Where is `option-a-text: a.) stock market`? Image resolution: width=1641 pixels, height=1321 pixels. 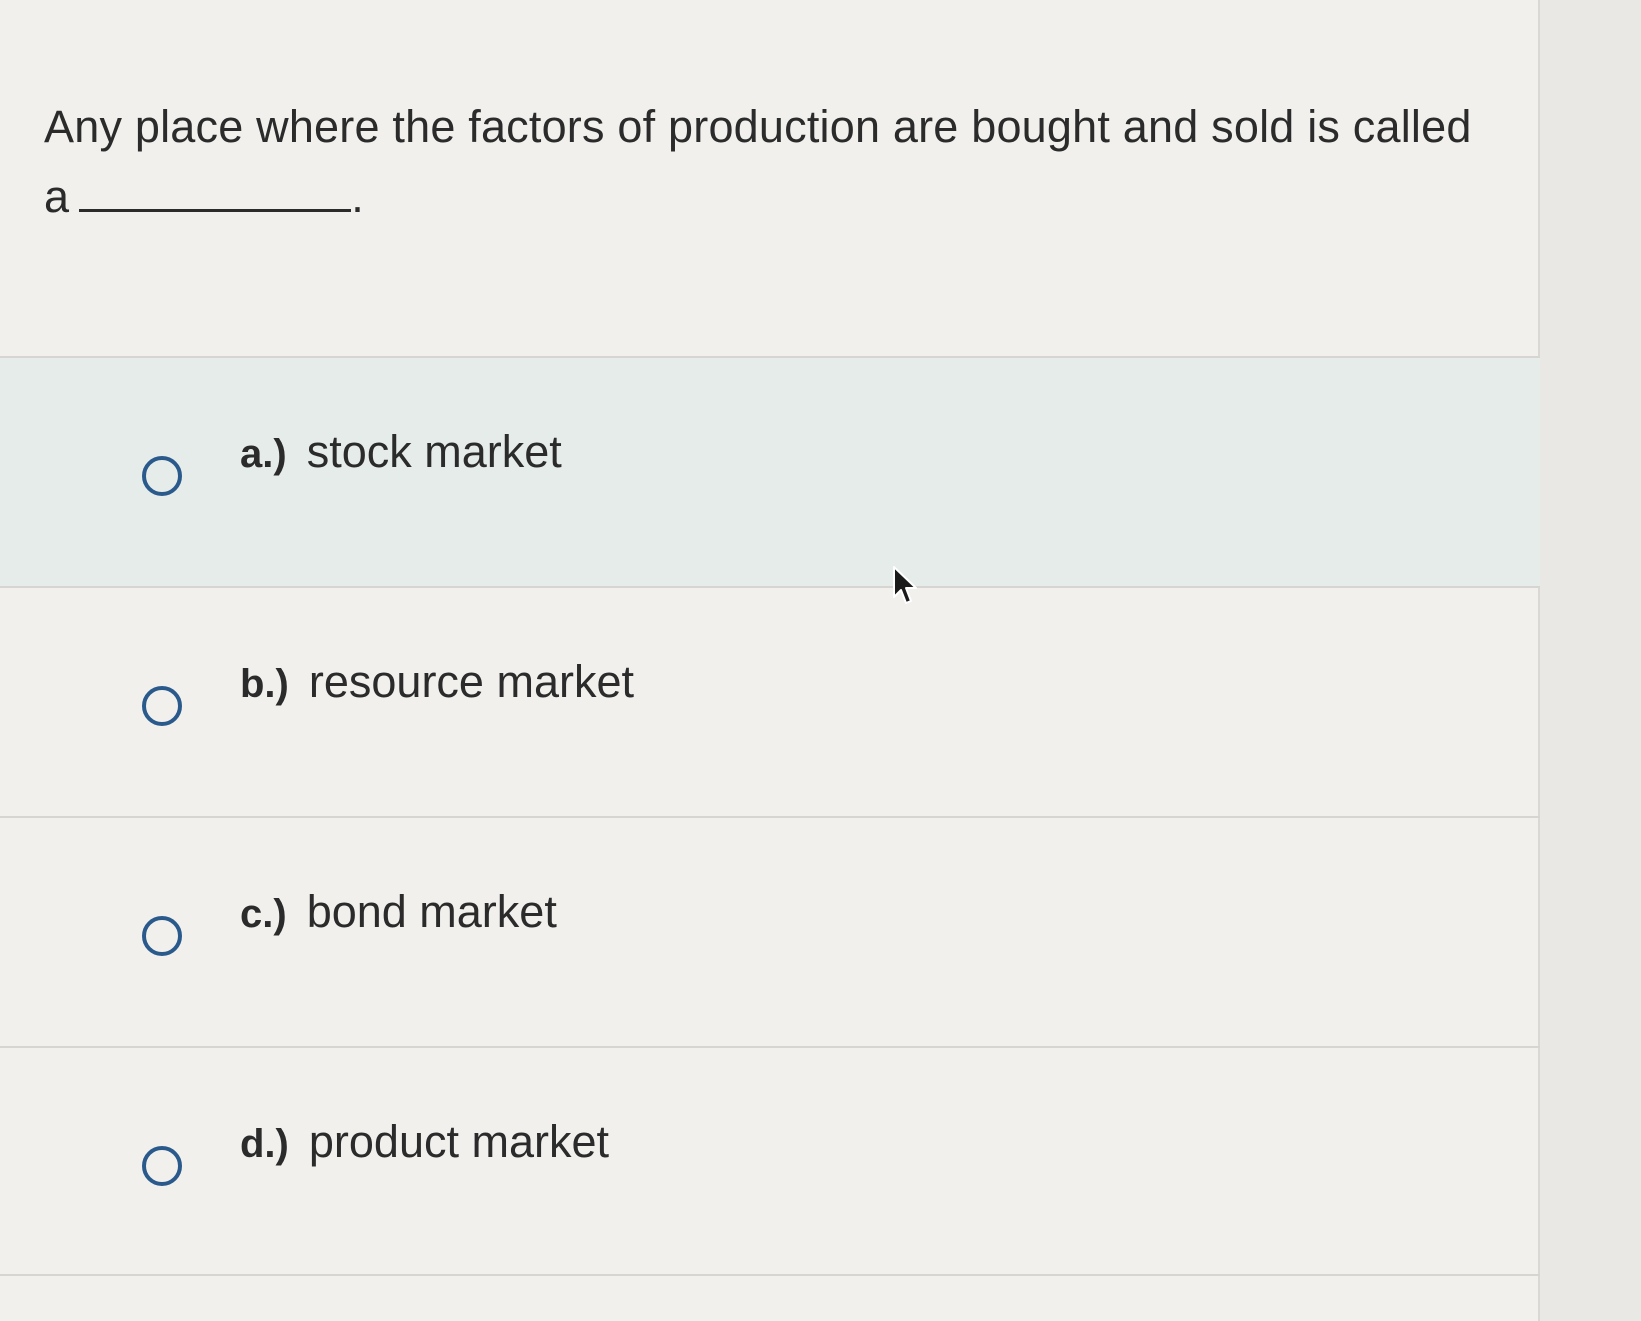 option-a-text: a.) stock market is located at coordinates (401, 452).